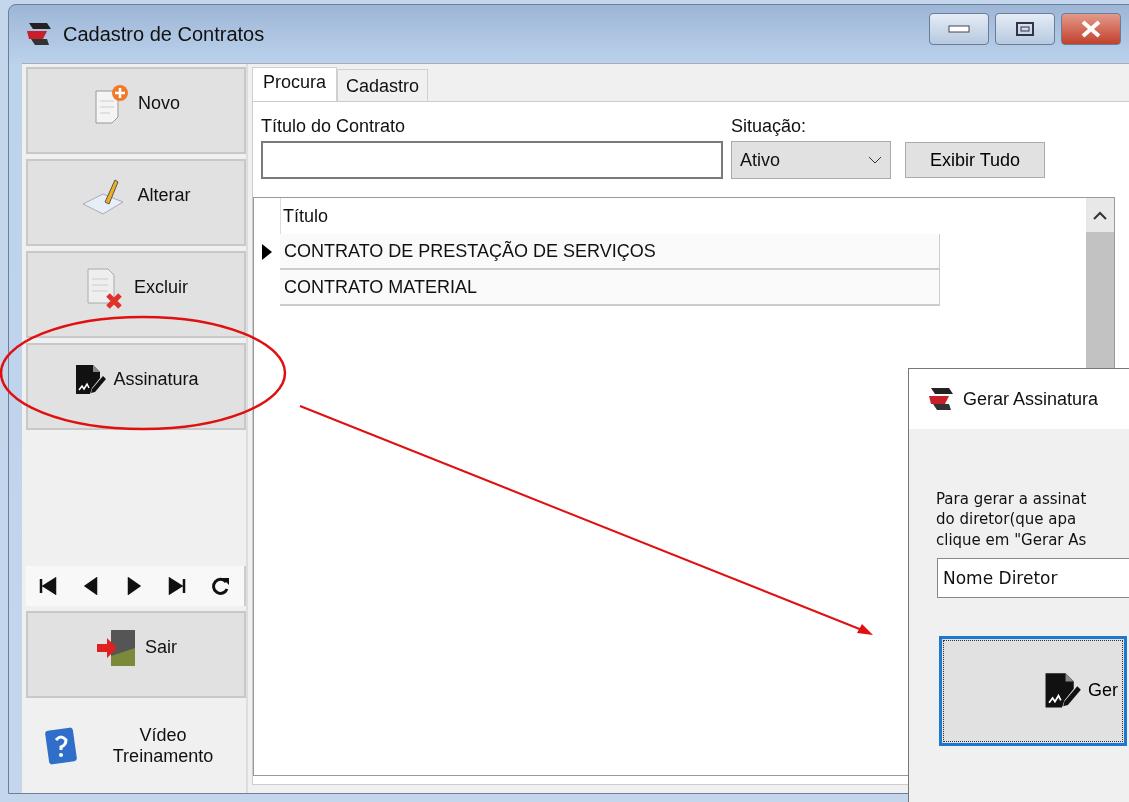  I want to click on maximize-icon, so click(1025, 29).